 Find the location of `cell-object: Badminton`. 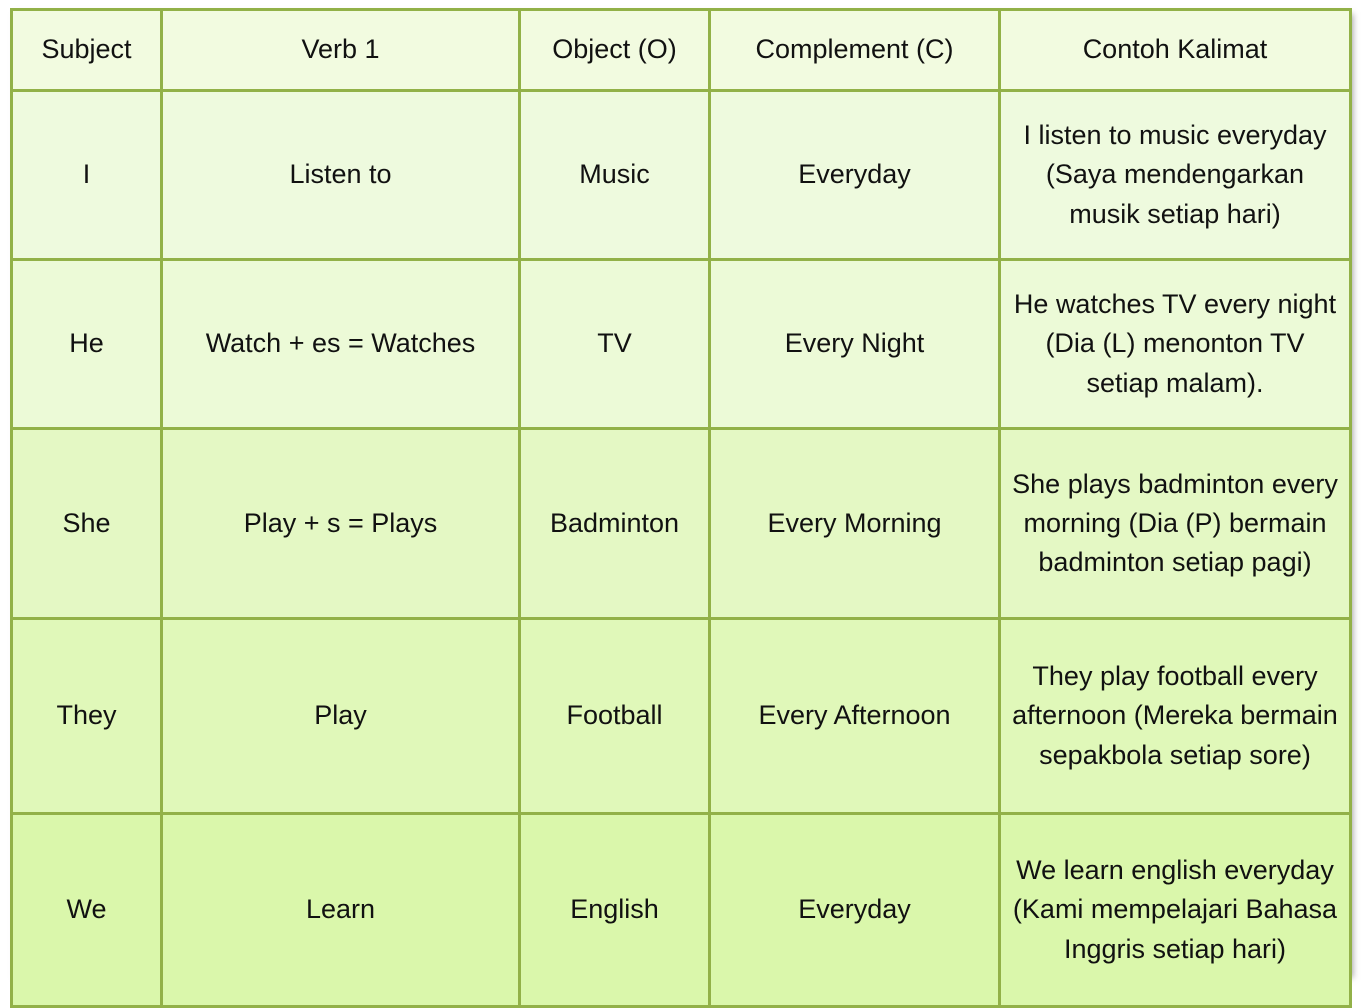

cell-object: Badminton is located at coordinates (614, 523).